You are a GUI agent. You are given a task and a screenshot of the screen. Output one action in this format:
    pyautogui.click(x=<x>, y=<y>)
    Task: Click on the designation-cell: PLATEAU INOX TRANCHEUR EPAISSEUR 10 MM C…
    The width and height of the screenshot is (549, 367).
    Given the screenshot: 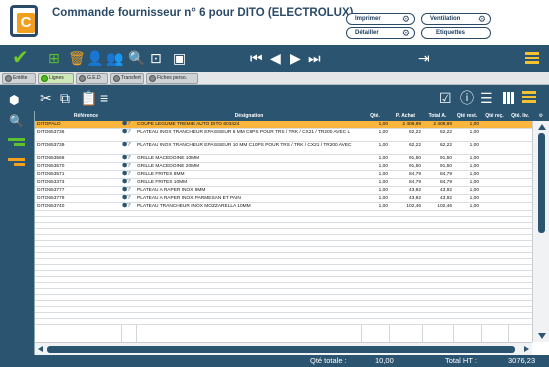 What is the action you would take?
    pyautogui.click(x=244, y=145)
    